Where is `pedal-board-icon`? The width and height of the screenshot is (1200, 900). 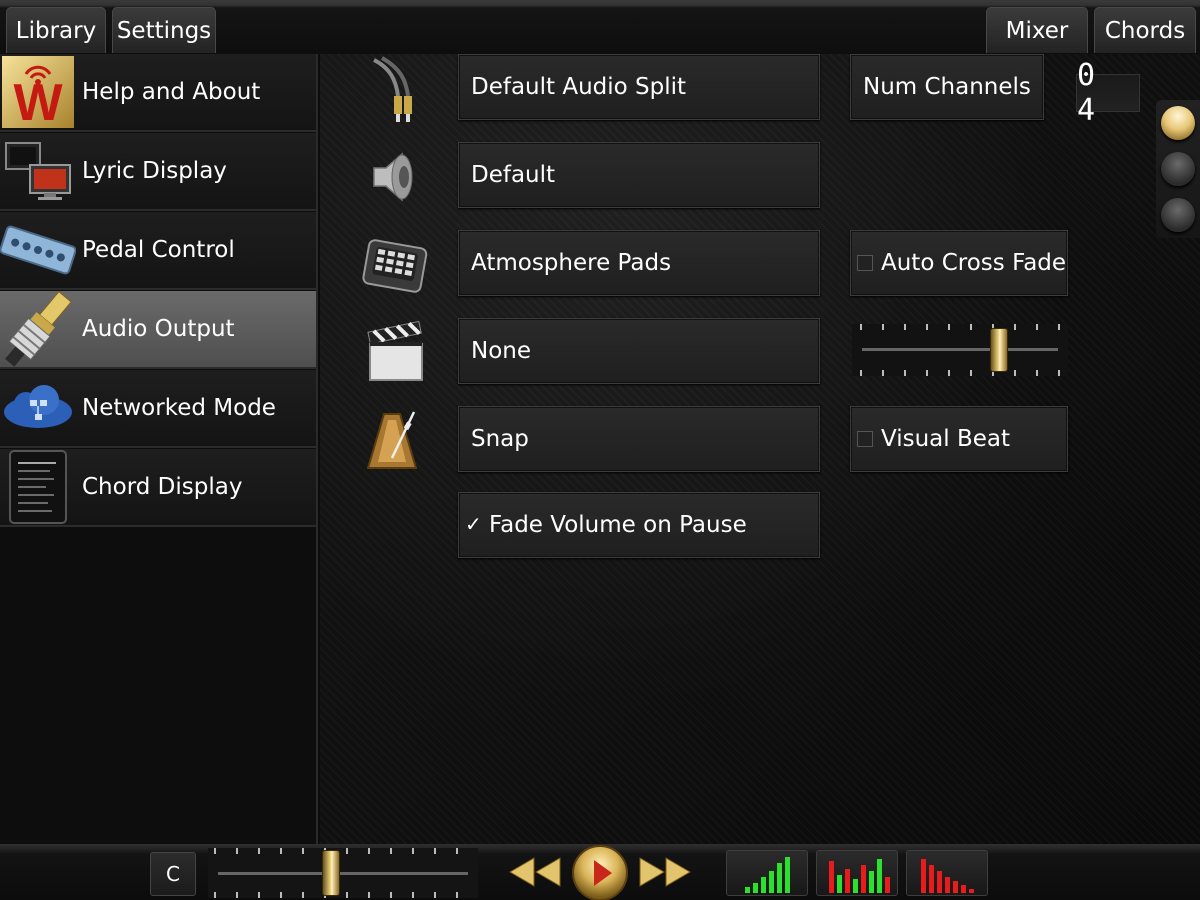 pedal-board-icon is located at coordinates (38, 250).